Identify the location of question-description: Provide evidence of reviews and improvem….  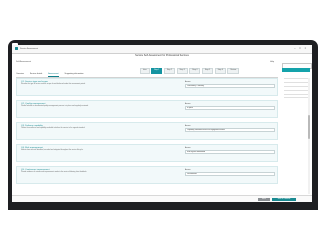
(54, 172).